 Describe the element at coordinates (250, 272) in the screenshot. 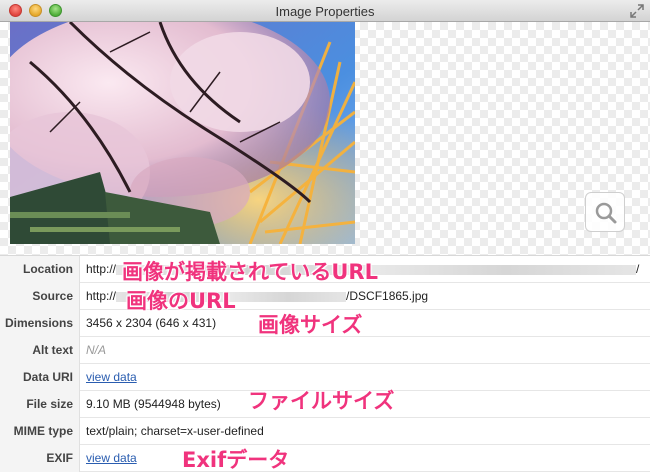

I see `annotation-location: 画像が掲載されているURL` at that location.